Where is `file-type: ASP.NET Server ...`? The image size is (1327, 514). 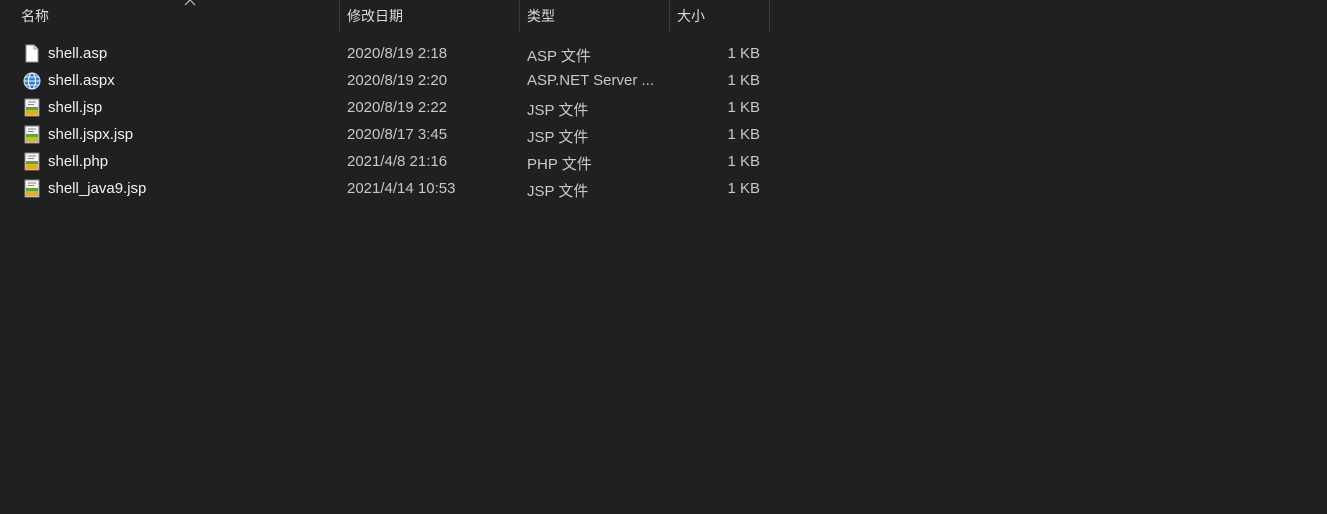
file-type: ASP.NET Server ... is located at coordinates (590, 80).